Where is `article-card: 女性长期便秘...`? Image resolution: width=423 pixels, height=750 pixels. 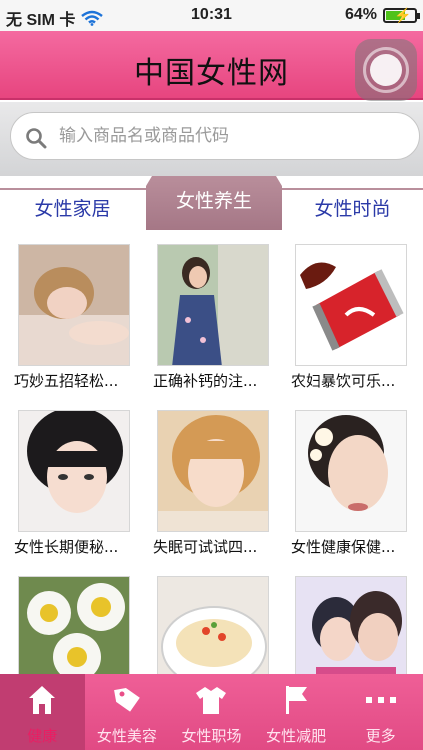 article-card: 女性长期便秘... is located at coordinates (80, 478).